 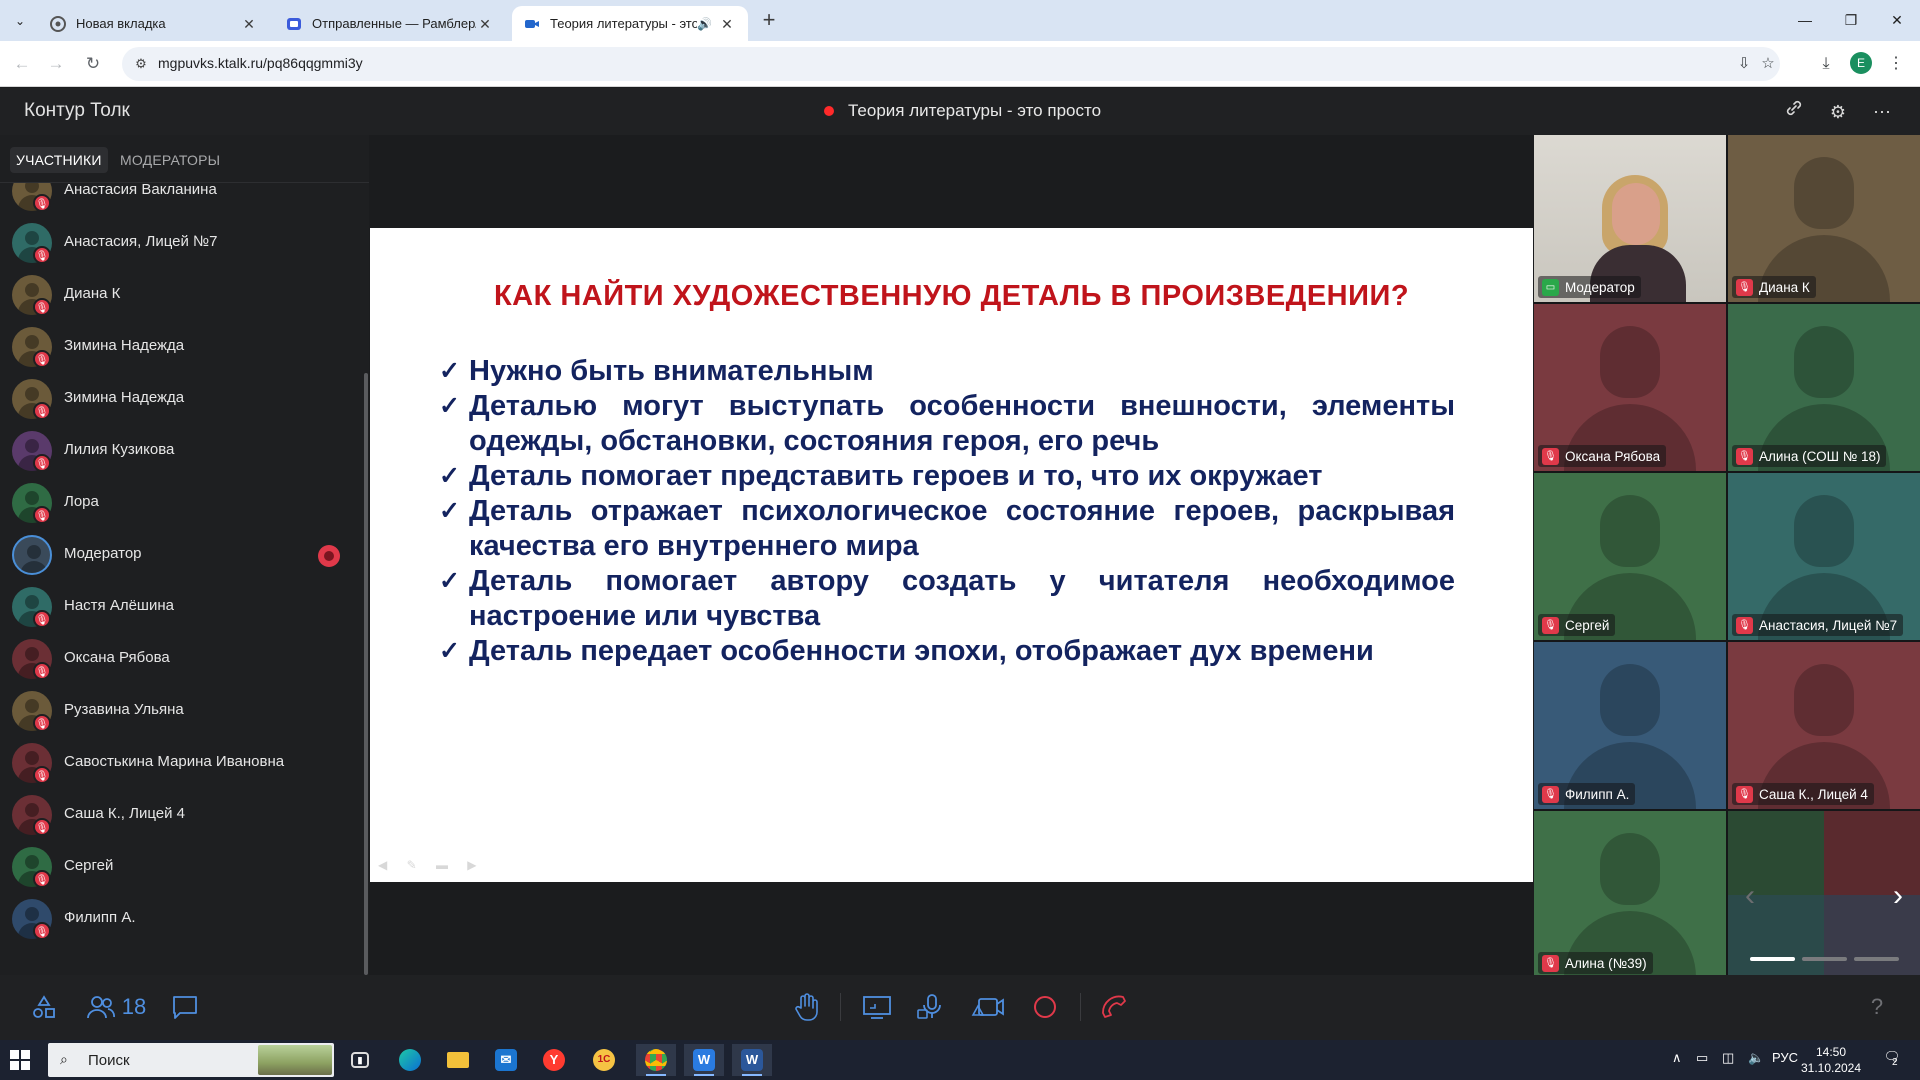 I want to click on participant-row: 🎙 Диана К, so click(x=181, y=295).